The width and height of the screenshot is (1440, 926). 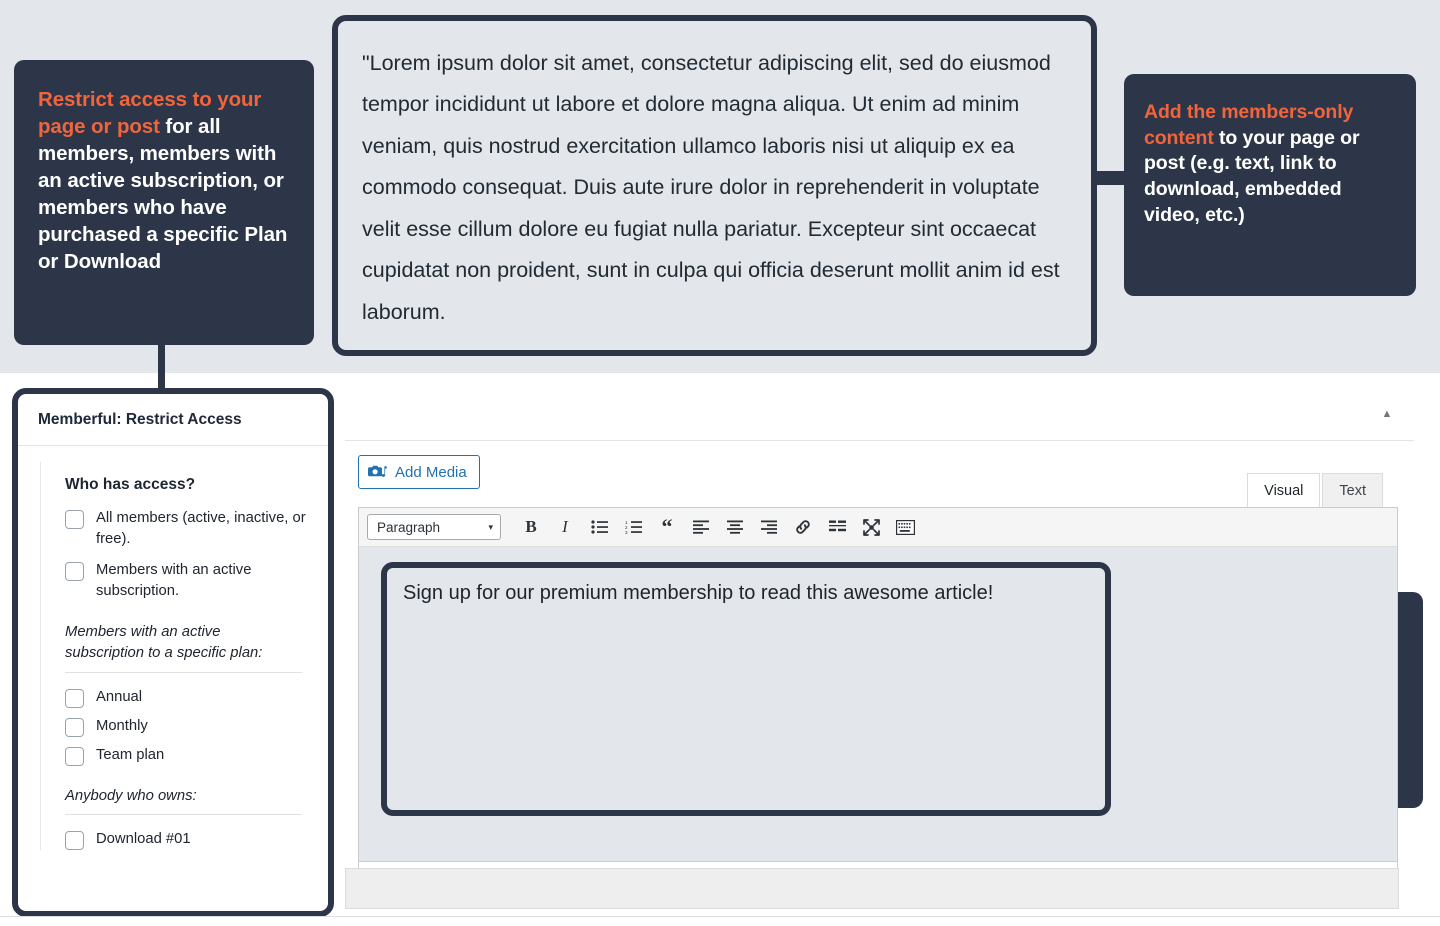 I want to click on checkbox-row-annual: Annual, so click(x=191, y=697).